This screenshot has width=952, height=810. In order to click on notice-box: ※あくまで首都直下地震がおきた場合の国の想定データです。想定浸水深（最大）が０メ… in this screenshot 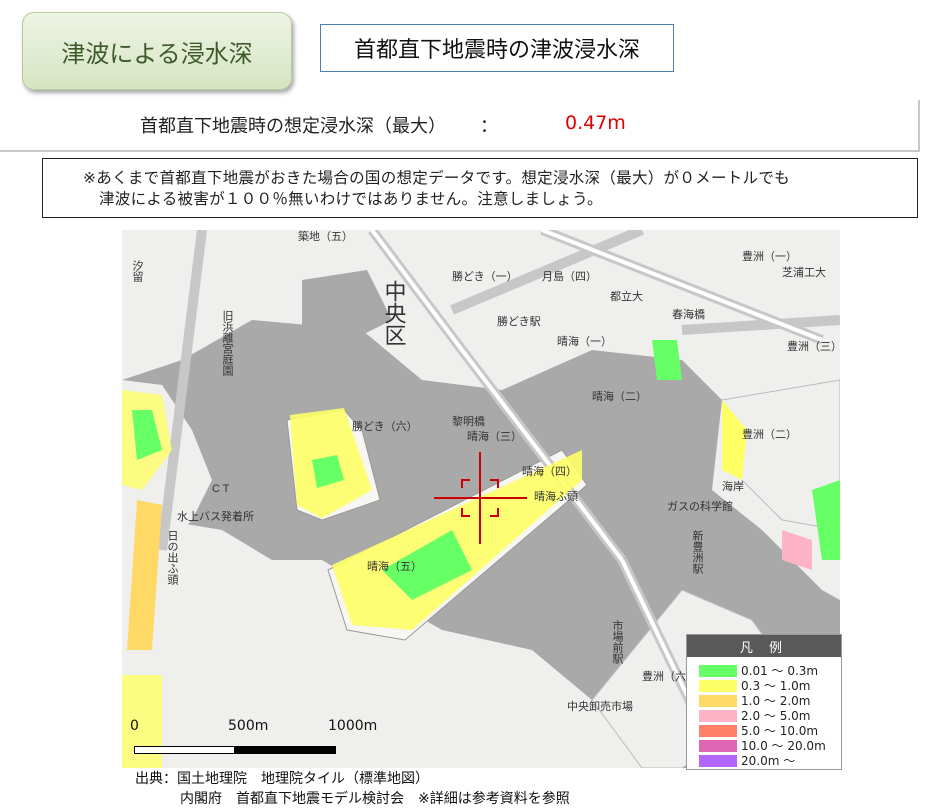, I will do `click(480, 188)`.